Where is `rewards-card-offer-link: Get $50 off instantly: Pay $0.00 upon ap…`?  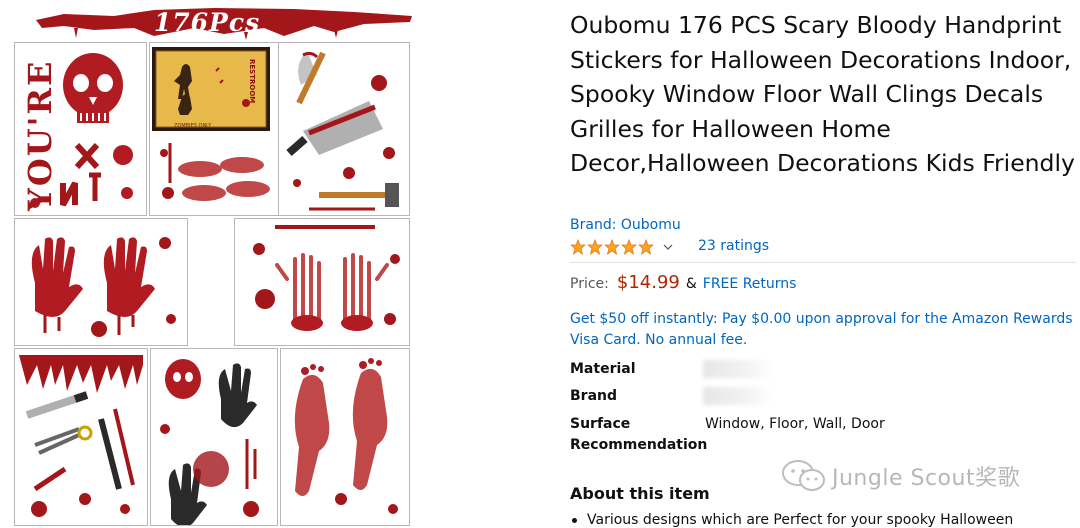 rewards-card-offer-link: Get $50 off instantly: Pay $0.00 upon ap… is located at coordinates (823, 330).